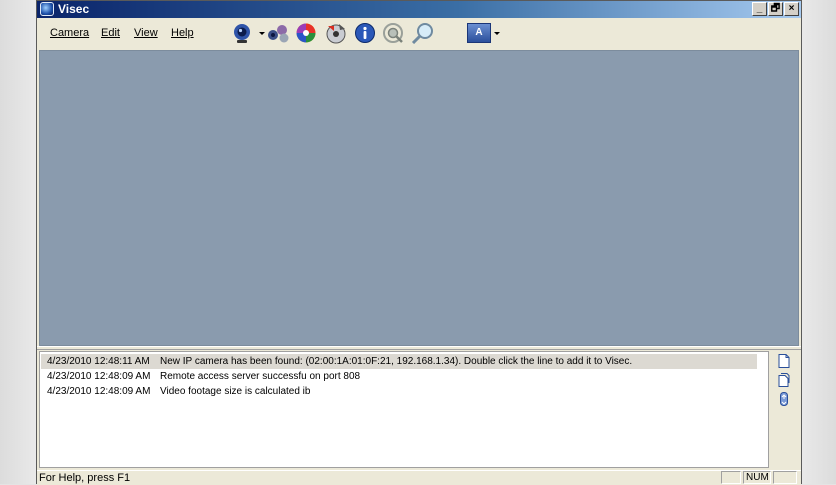  Describe the element at coordinates (262, 33) in the screenshot. I see `webcam-dropdown-icon` at that location.